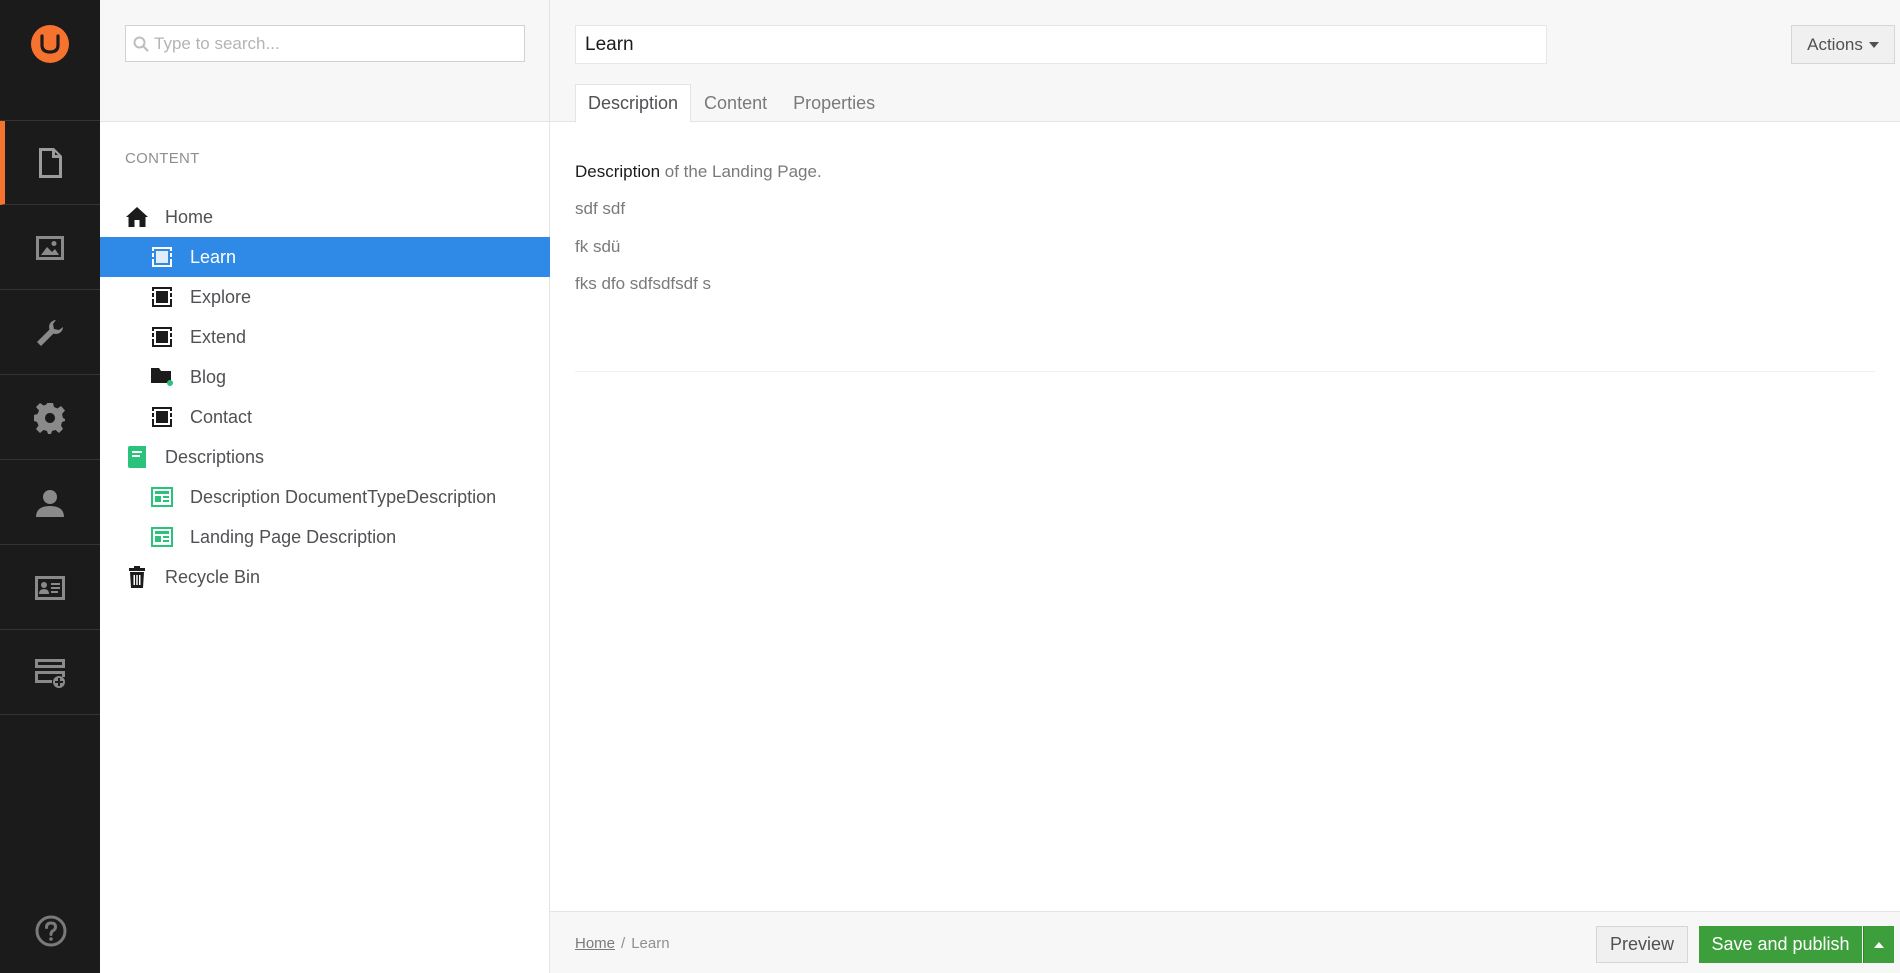  Describe the element at coordinates (162, 158) in the screenshot. I see `tree-section-label: CONTENT` at that location.